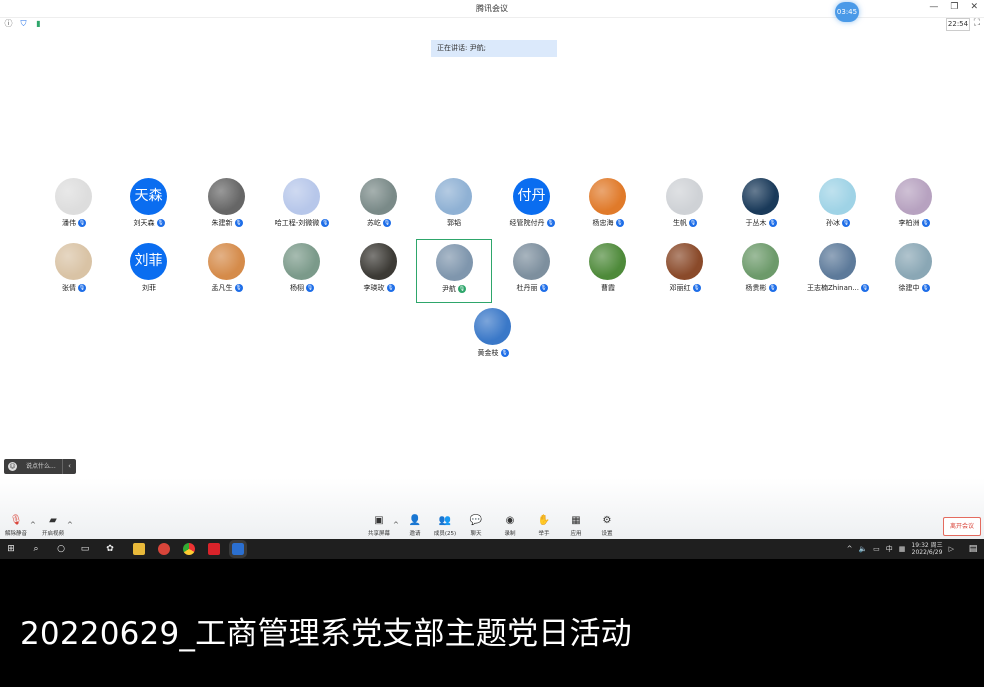 This screenshot has height=687, width=984. What do you see at coordinates (909, 288) in the screenshot?
I see `participant-name-text: 徐建中` at bounding box center [909, 288].